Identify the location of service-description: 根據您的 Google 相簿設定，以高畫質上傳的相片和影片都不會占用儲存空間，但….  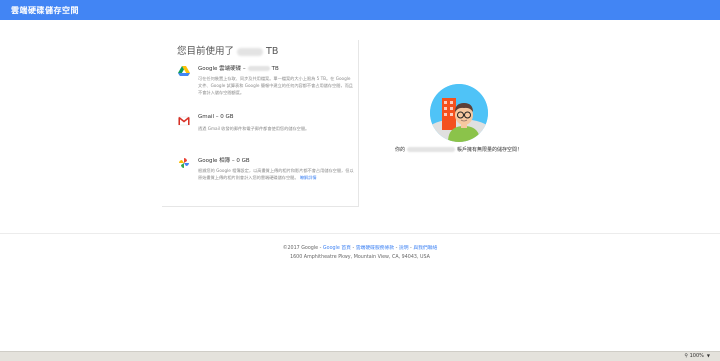
(276, 174).